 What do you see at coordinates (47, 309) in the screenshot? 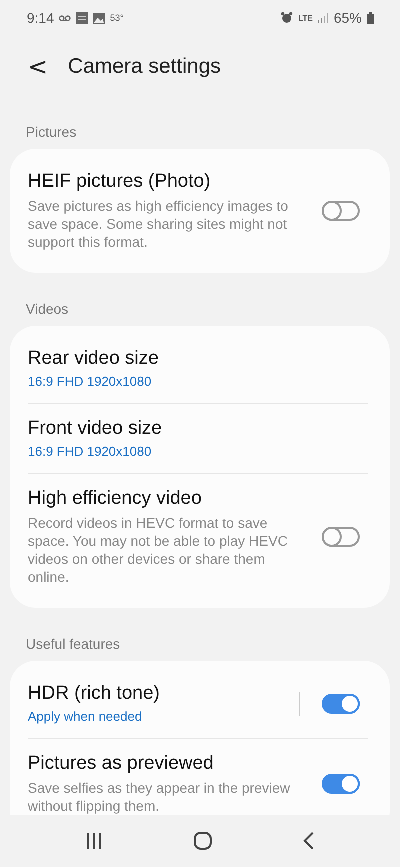
I see `section-header: Videos` at bounding box center [47, 309].